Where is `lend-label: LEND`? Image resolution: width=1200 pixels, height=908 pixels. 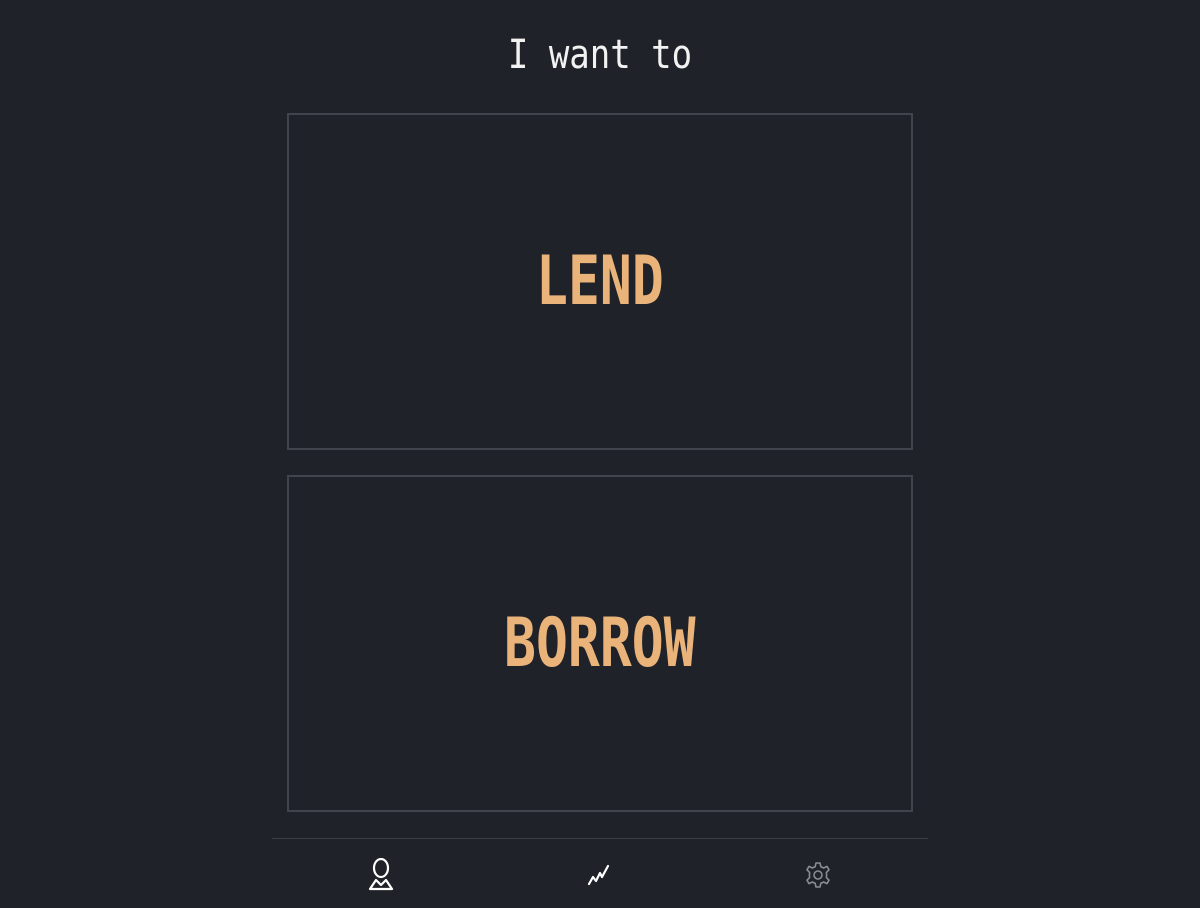
lend-label: LEND is located at coordinates (600, 281).